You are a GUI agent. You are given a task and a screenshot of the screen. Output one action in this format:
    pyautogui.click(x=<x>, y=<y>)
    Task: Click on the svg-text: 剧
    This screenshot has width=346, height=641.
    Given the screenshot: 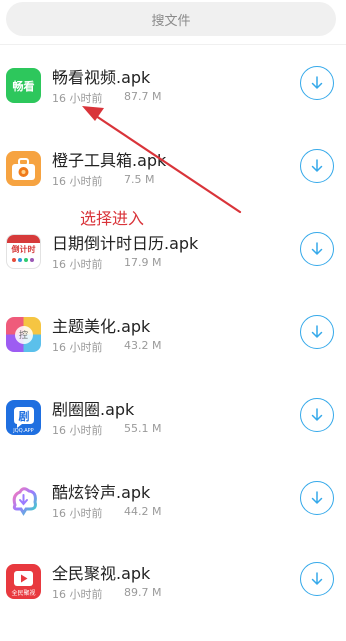 What is the action you would take?
    pyautogui.click(x=24, y=416)
    